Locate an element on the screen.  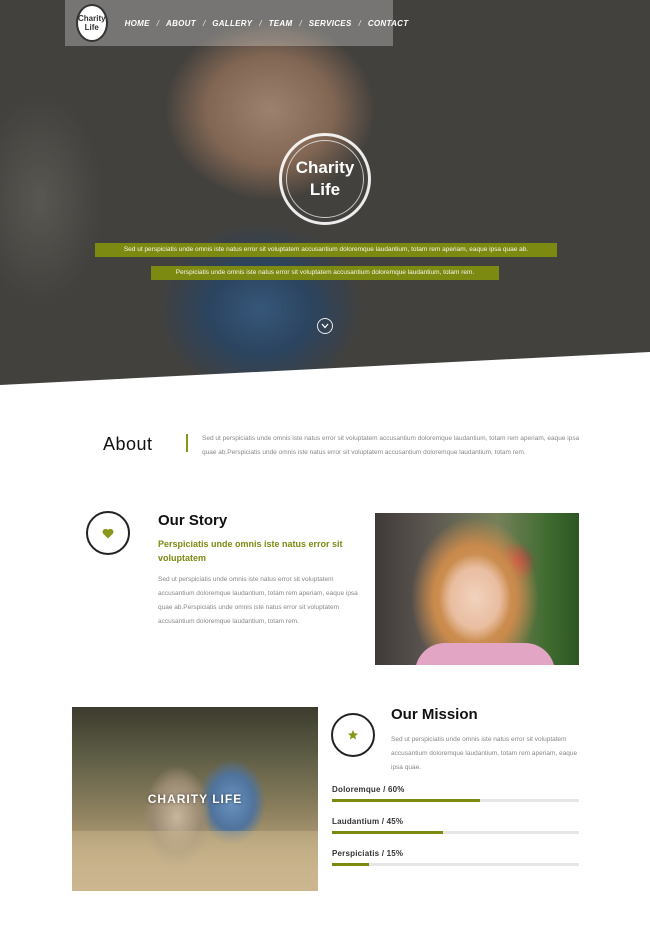
mission-title: Our Mission is located at coordinates (434, 714).